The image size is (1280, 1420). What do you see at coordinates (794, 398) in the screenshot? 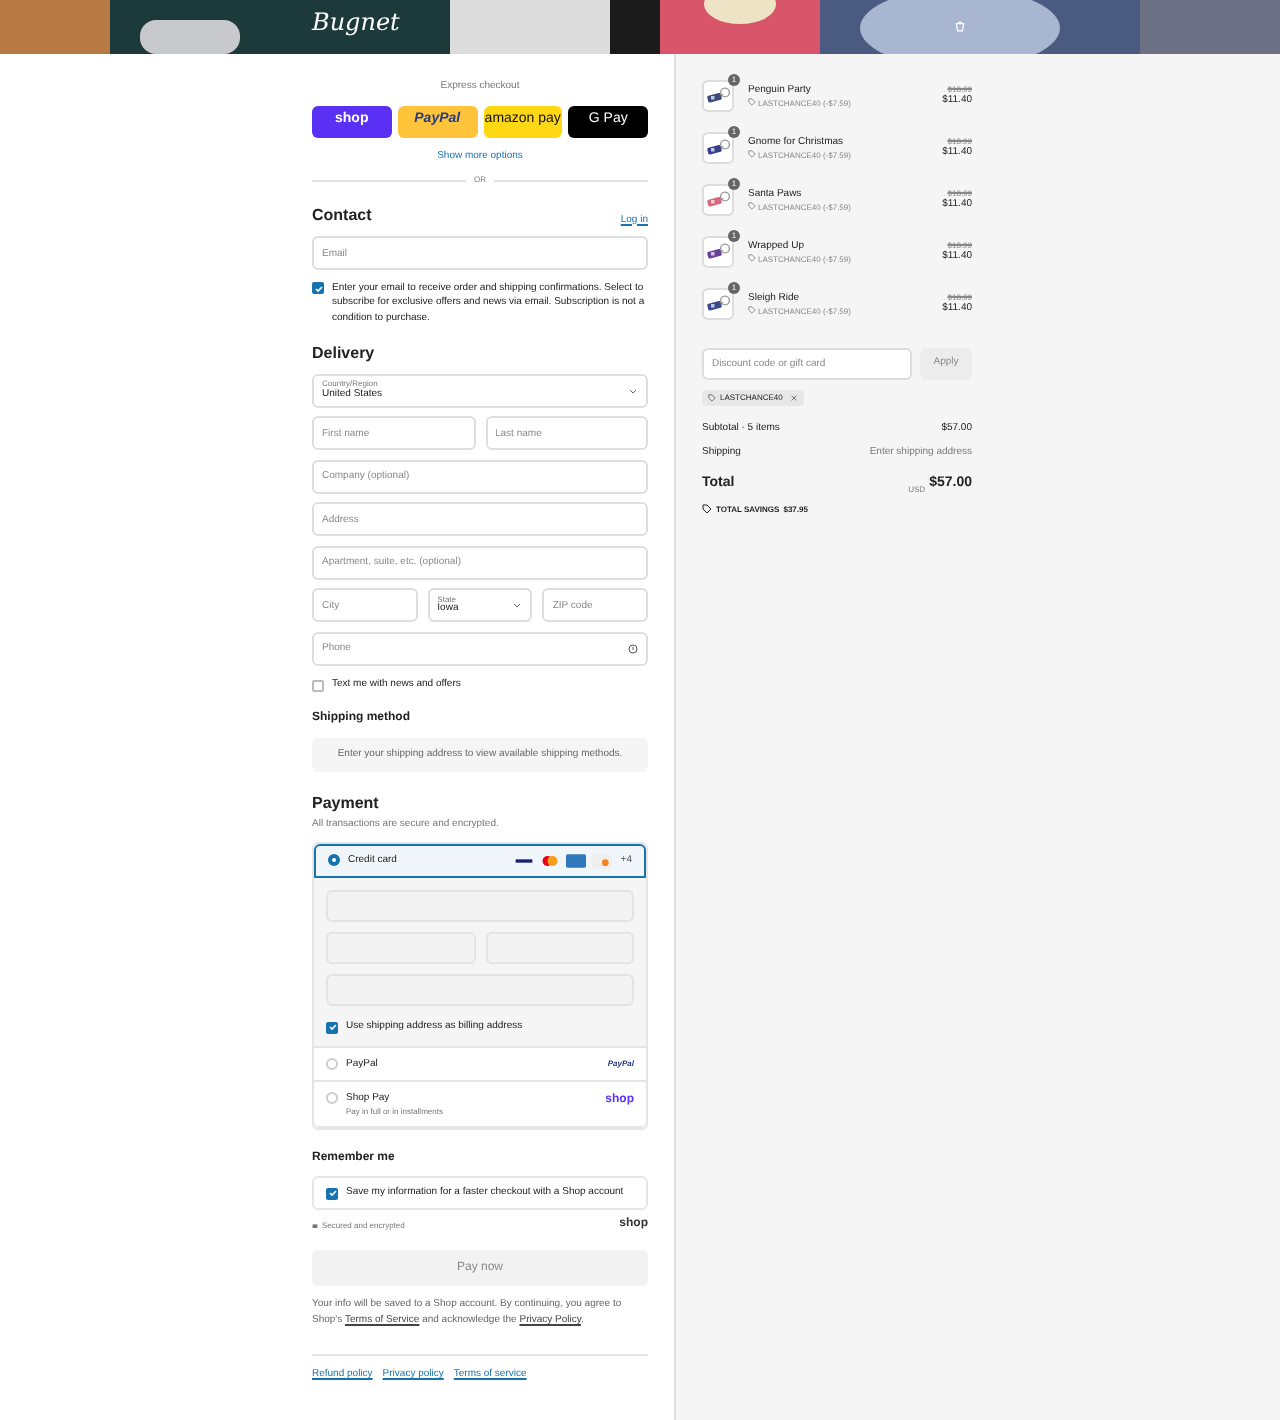
I see `remove-icon` at bounding box center [794, 398].